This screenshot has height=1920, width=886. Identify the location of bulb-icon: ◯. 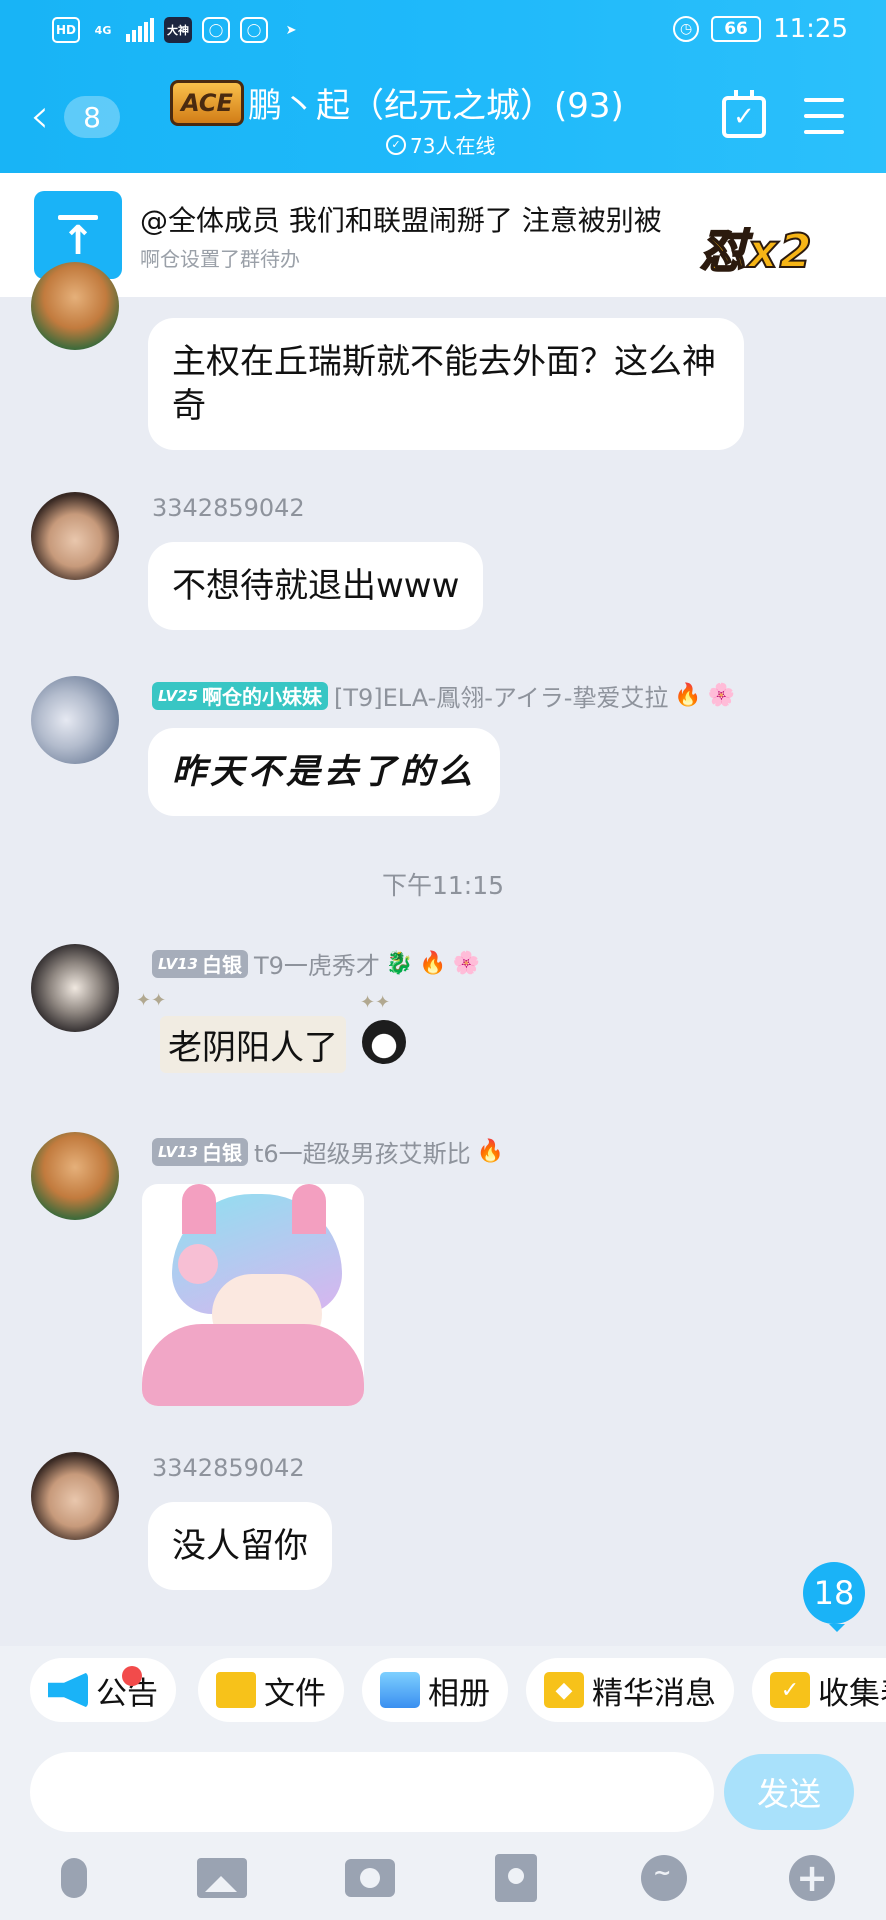
(216, 30).